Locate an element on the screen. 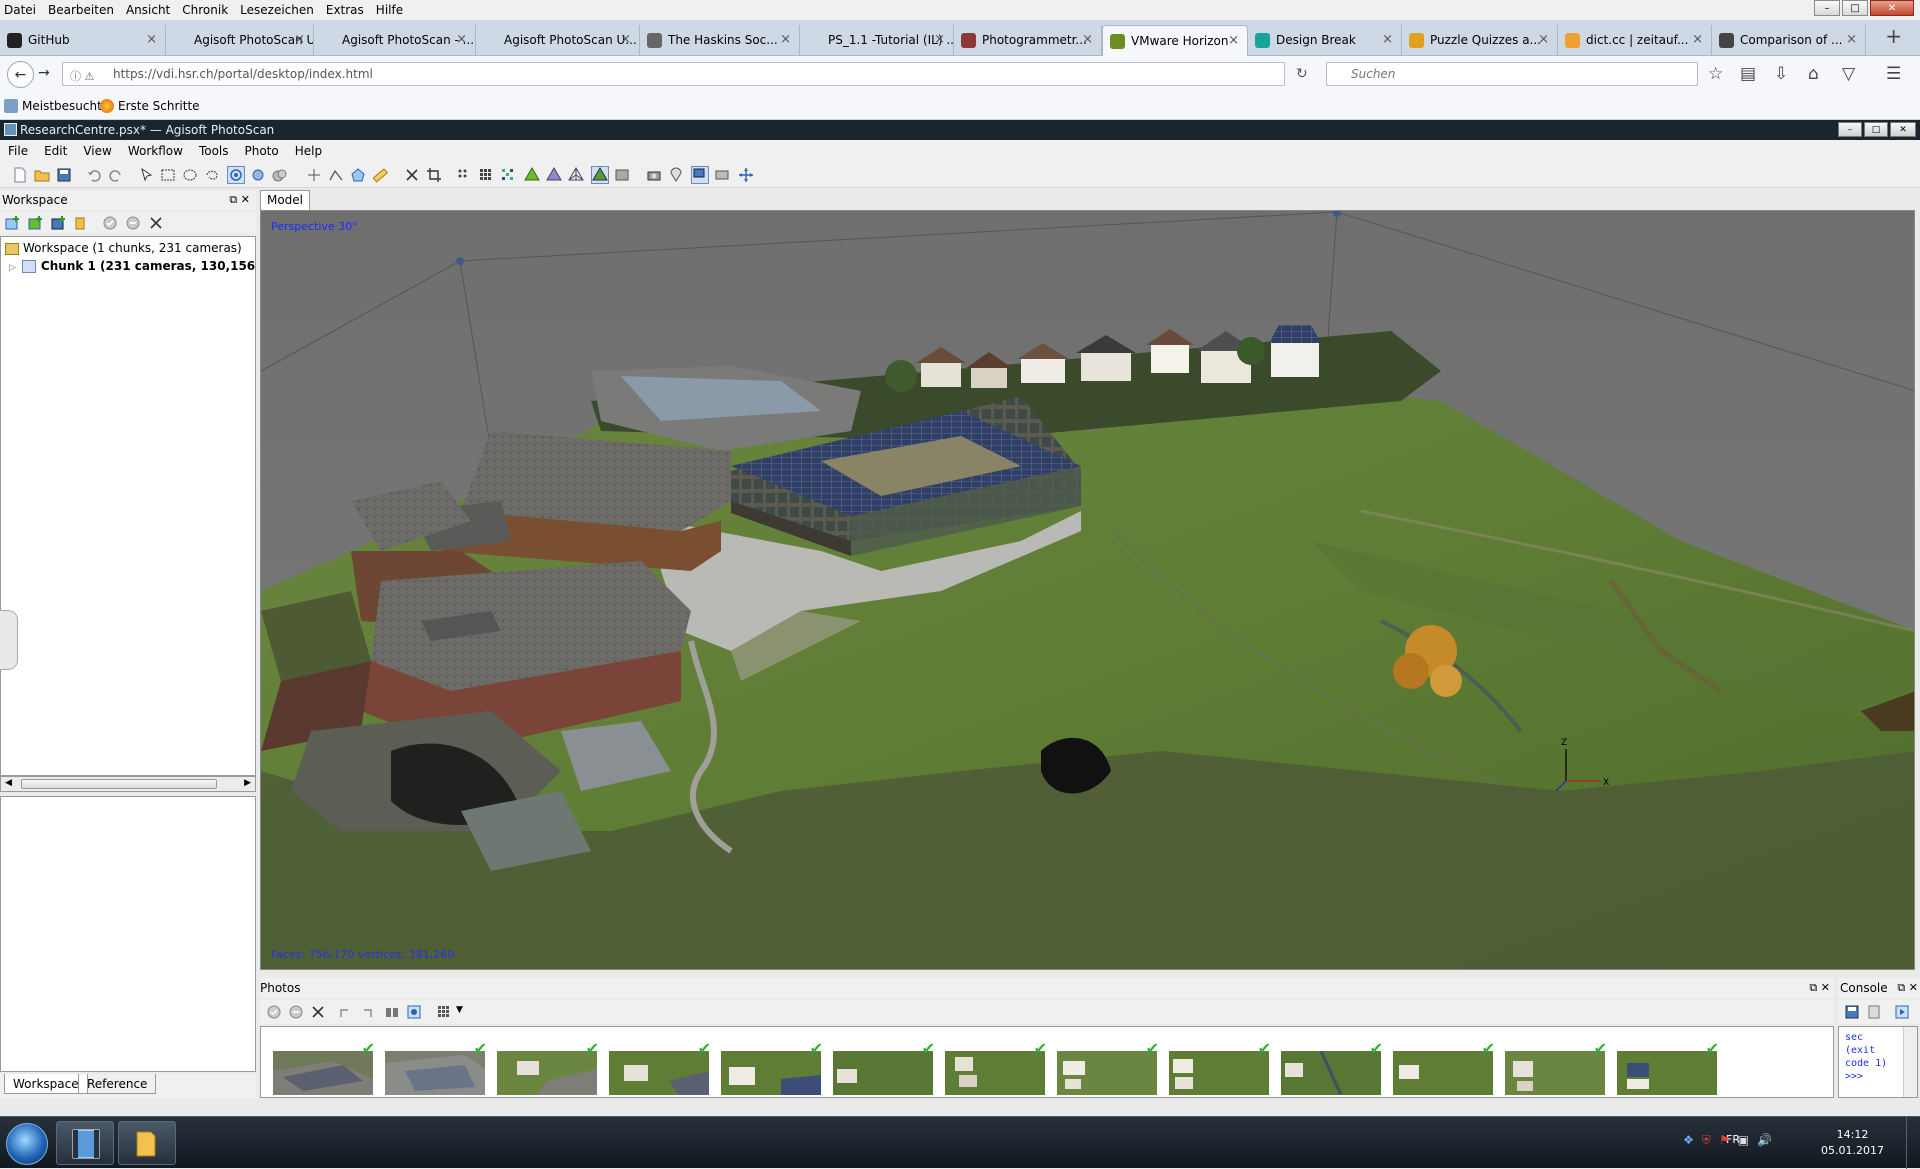 The height and width of the screenshot is (1169, 1920). alert-flag-icon: ⚑ is located at coordinates (1724, 1140).